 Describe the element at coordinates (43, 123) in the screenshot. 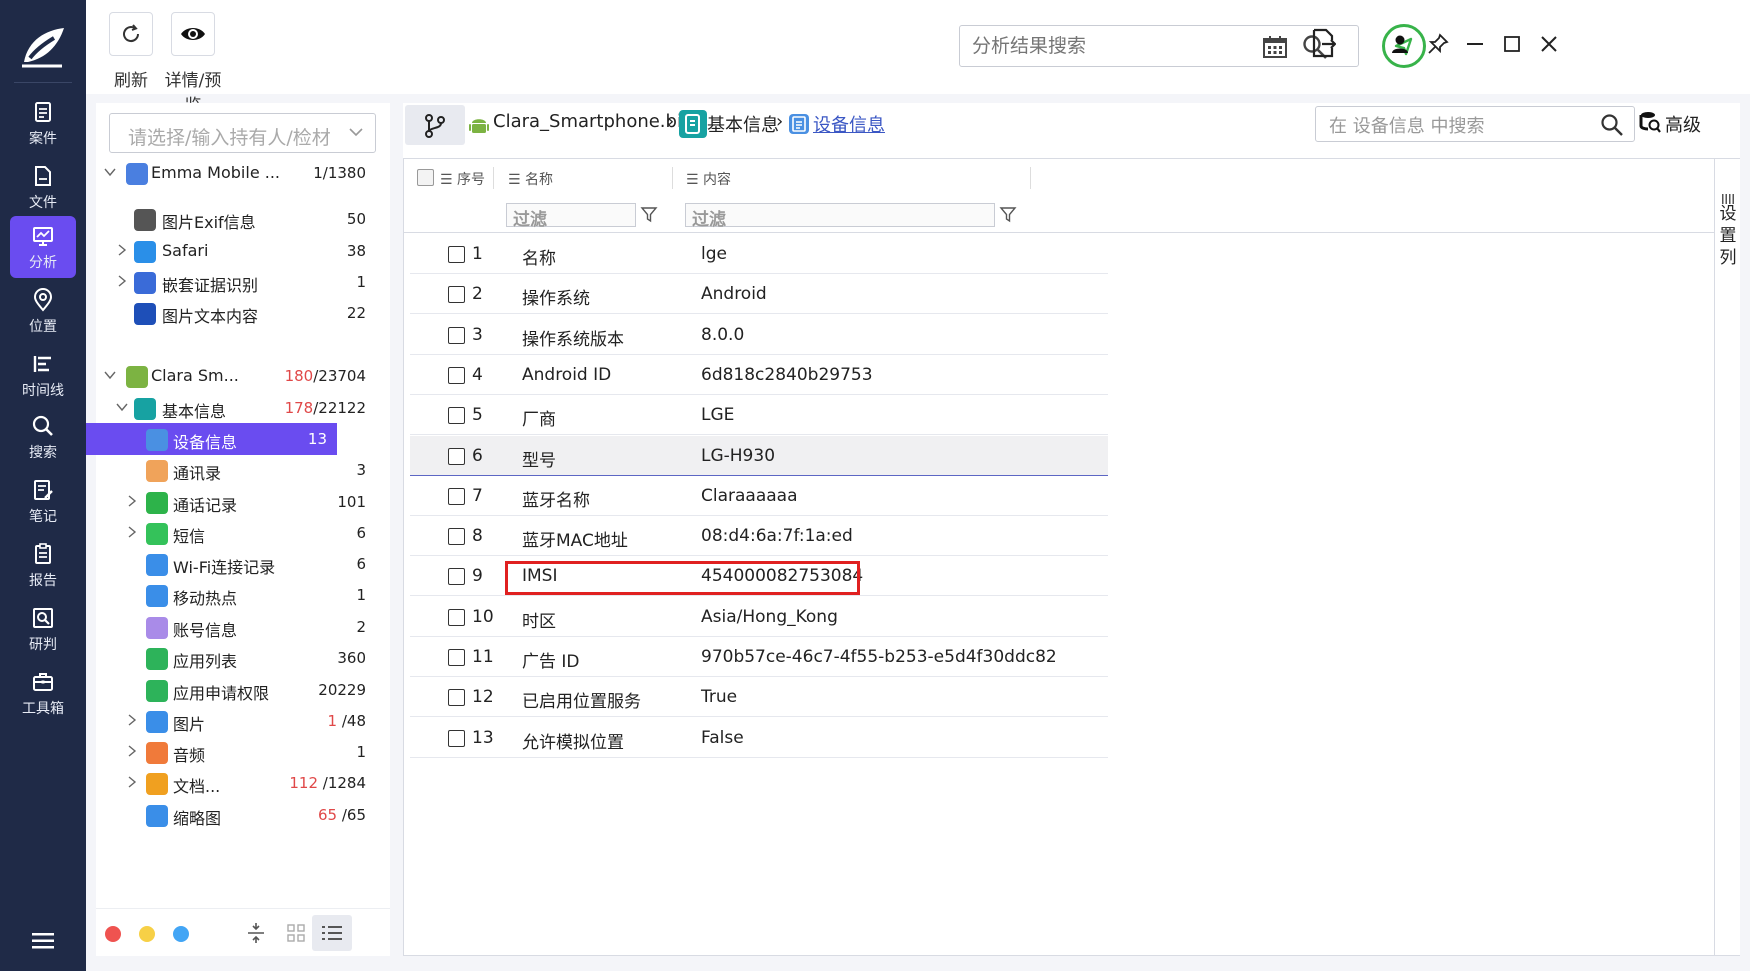

I see `nav-item-case: 案件` at that location.